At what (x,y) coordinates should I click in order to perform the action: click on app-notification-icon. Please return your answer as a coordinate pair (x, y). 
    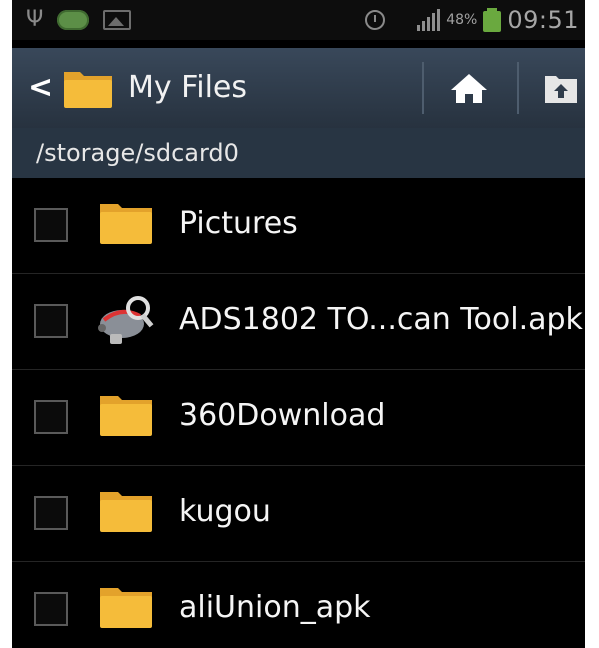
    Looking at the image, I should click on (73, 20).